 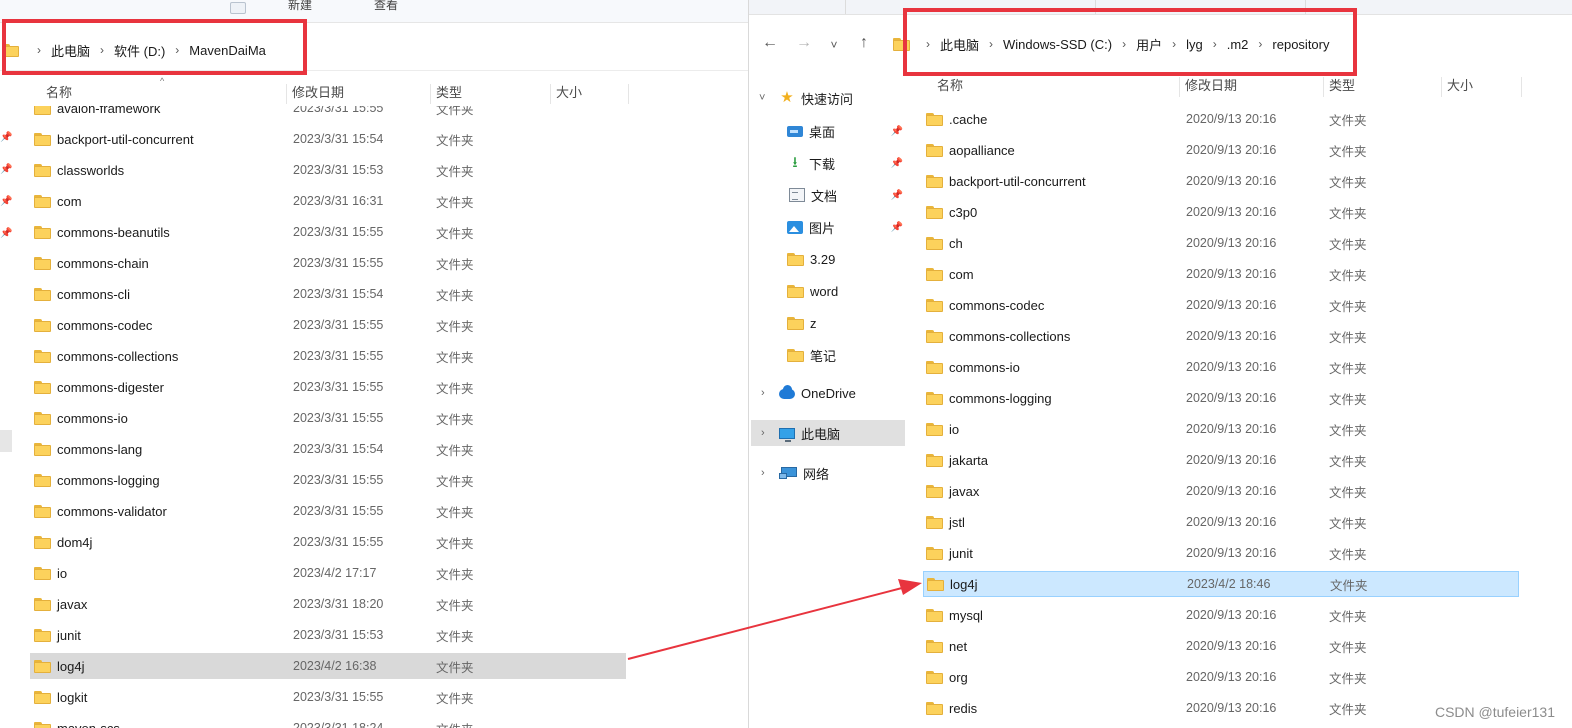 What do you see at coordinates (1221, 615) in the screenshot?
I see `table-row: mysql 2020/9/13 20:16 文件夹` at bounding box center [1221, 615].